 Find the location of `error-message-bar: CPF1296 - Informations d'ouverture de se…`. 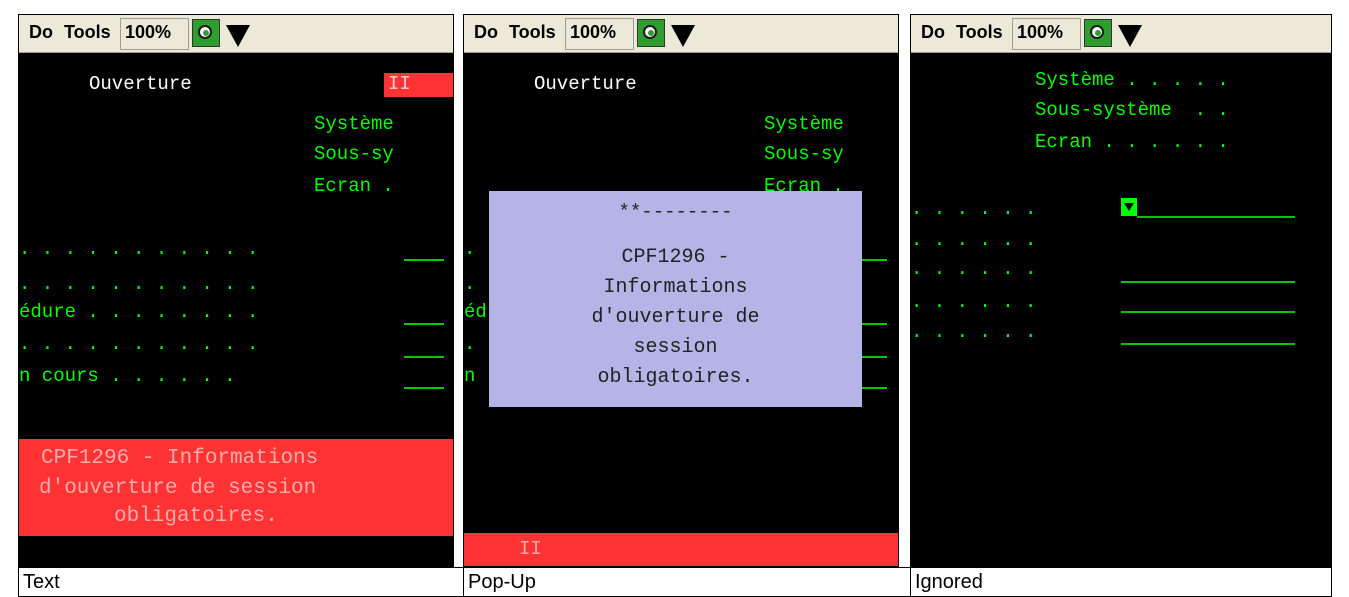

error-message-bar: CPF1296 - Informations d'ouverture de se… is located at coordinates (236, 487).